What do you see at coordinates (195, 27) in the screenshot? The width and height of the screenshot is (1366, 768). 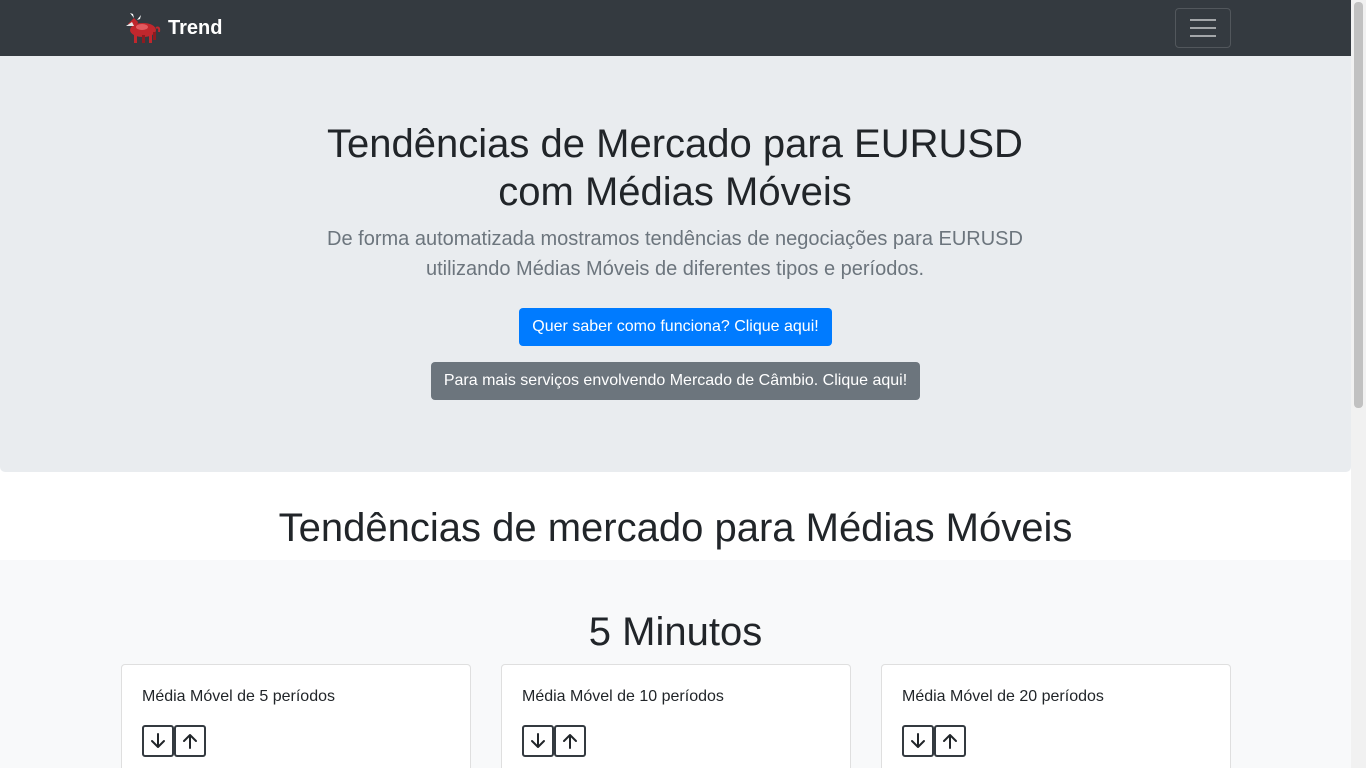 I see `brand-name: Trend` at bounding box center [195, 27].